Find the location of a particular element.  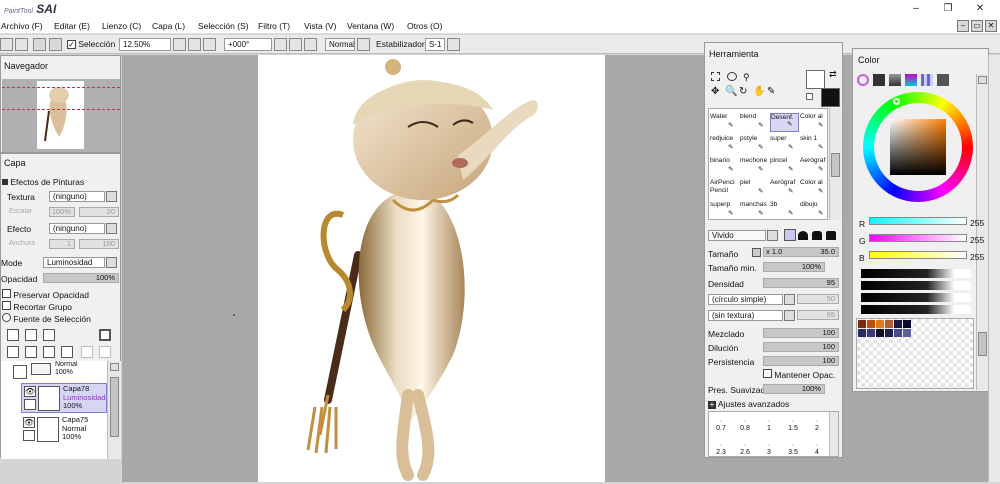

menu-vista: Vista (V) is located at coordinates (320, 26).